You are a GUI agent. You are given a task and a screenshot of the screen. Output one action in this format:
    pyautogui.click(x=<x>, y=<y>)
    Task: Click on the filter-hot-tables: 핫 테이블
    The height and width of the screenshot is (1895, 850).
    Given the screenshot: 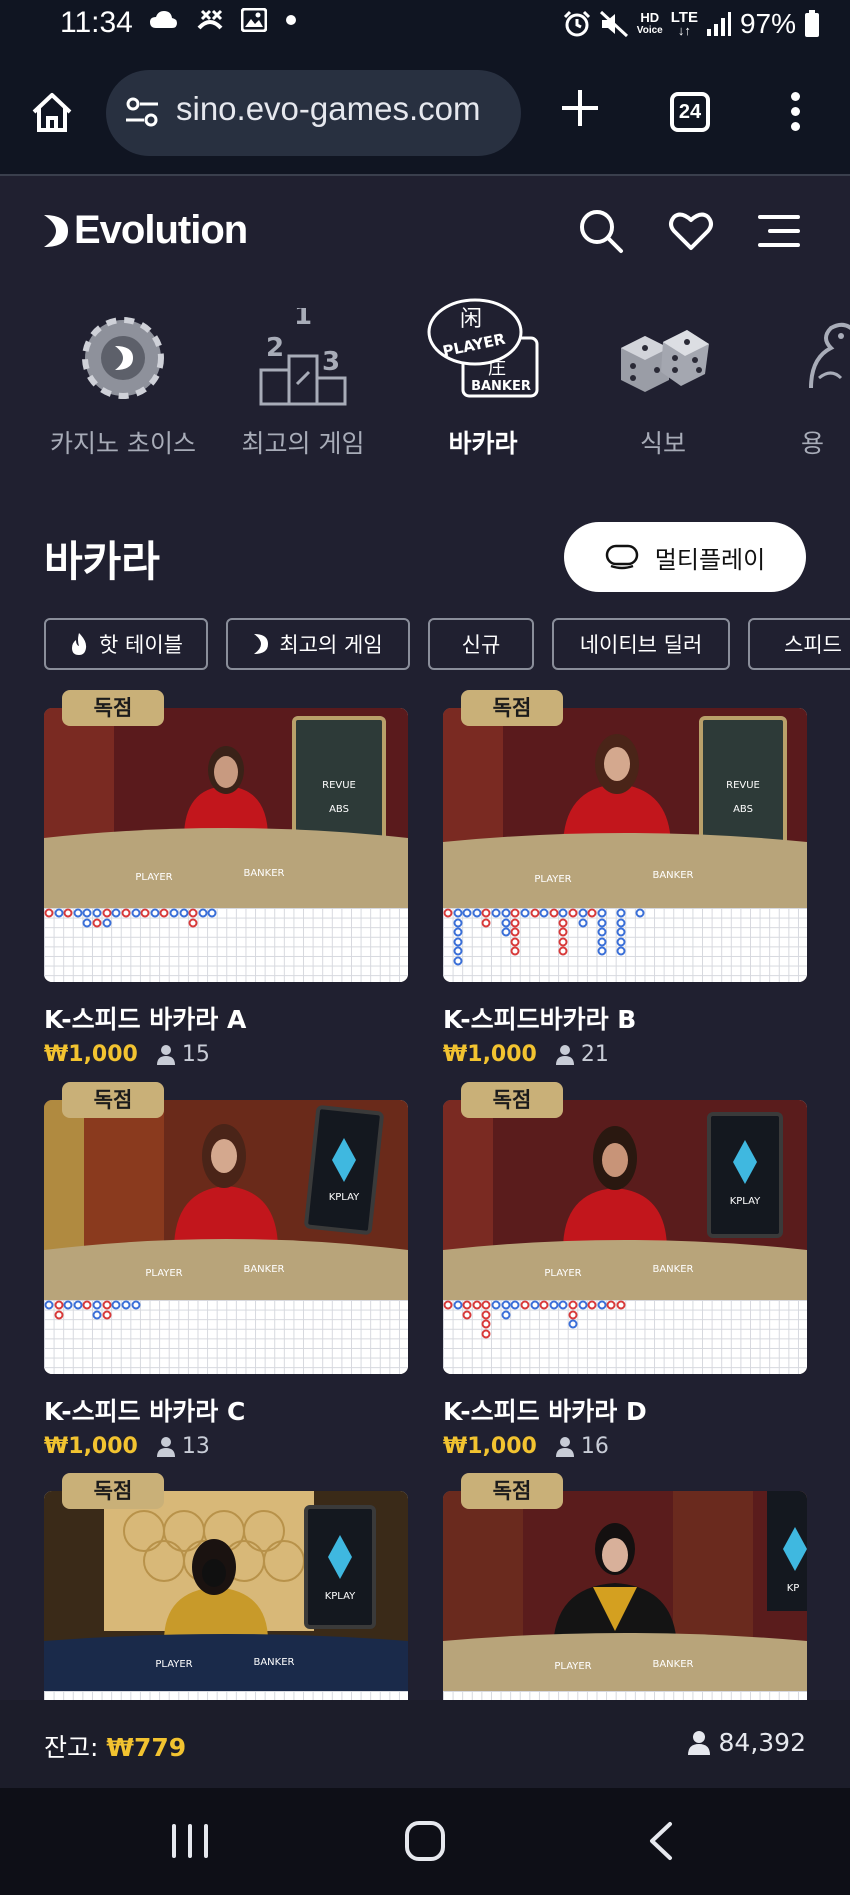 What is the action you would take?
    pyautogui.click(x=126, y=644)
    